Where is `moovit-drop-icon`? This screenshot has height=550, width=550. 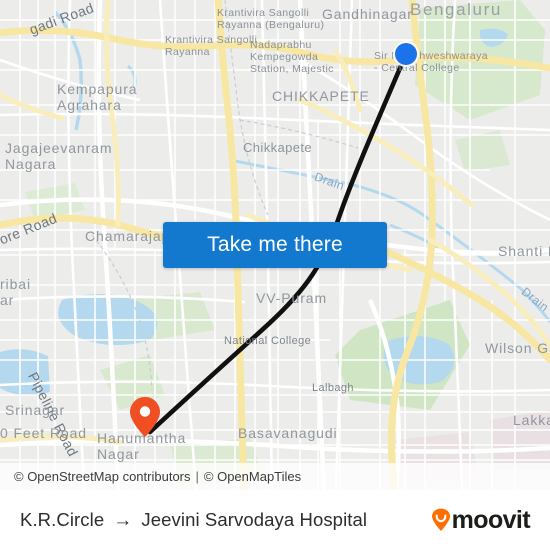 moovit-drop-icon is located at coordinates (441, 520).